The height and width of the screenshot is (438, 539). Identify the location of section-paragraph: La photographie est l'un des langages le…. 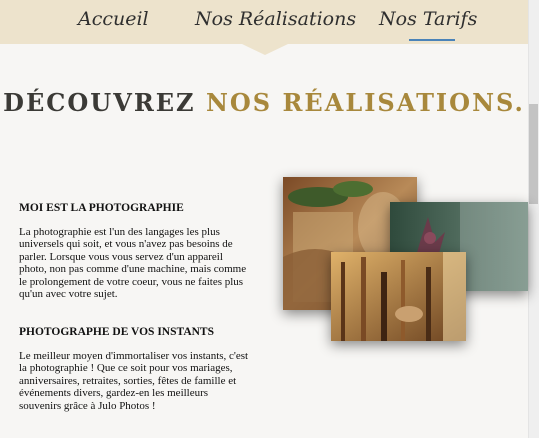
(133, 263).